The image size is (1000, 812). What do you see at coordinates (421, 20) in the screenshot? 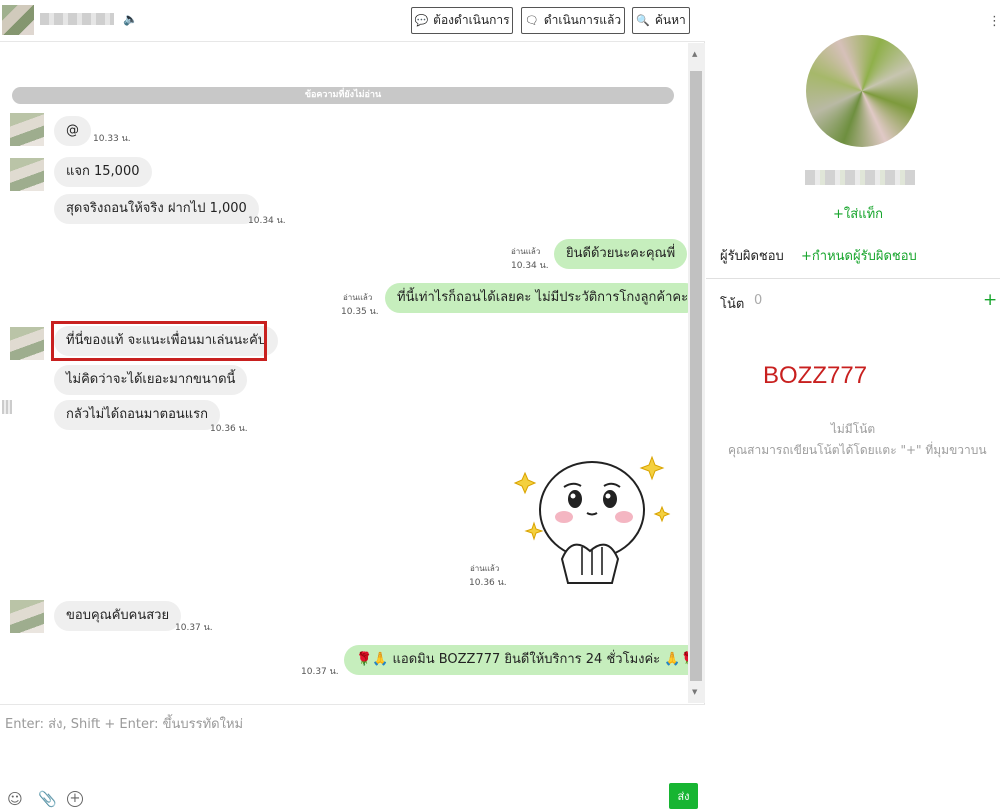
I see `speech-bubble-icon: 💬` at bounding box center [421, 20].